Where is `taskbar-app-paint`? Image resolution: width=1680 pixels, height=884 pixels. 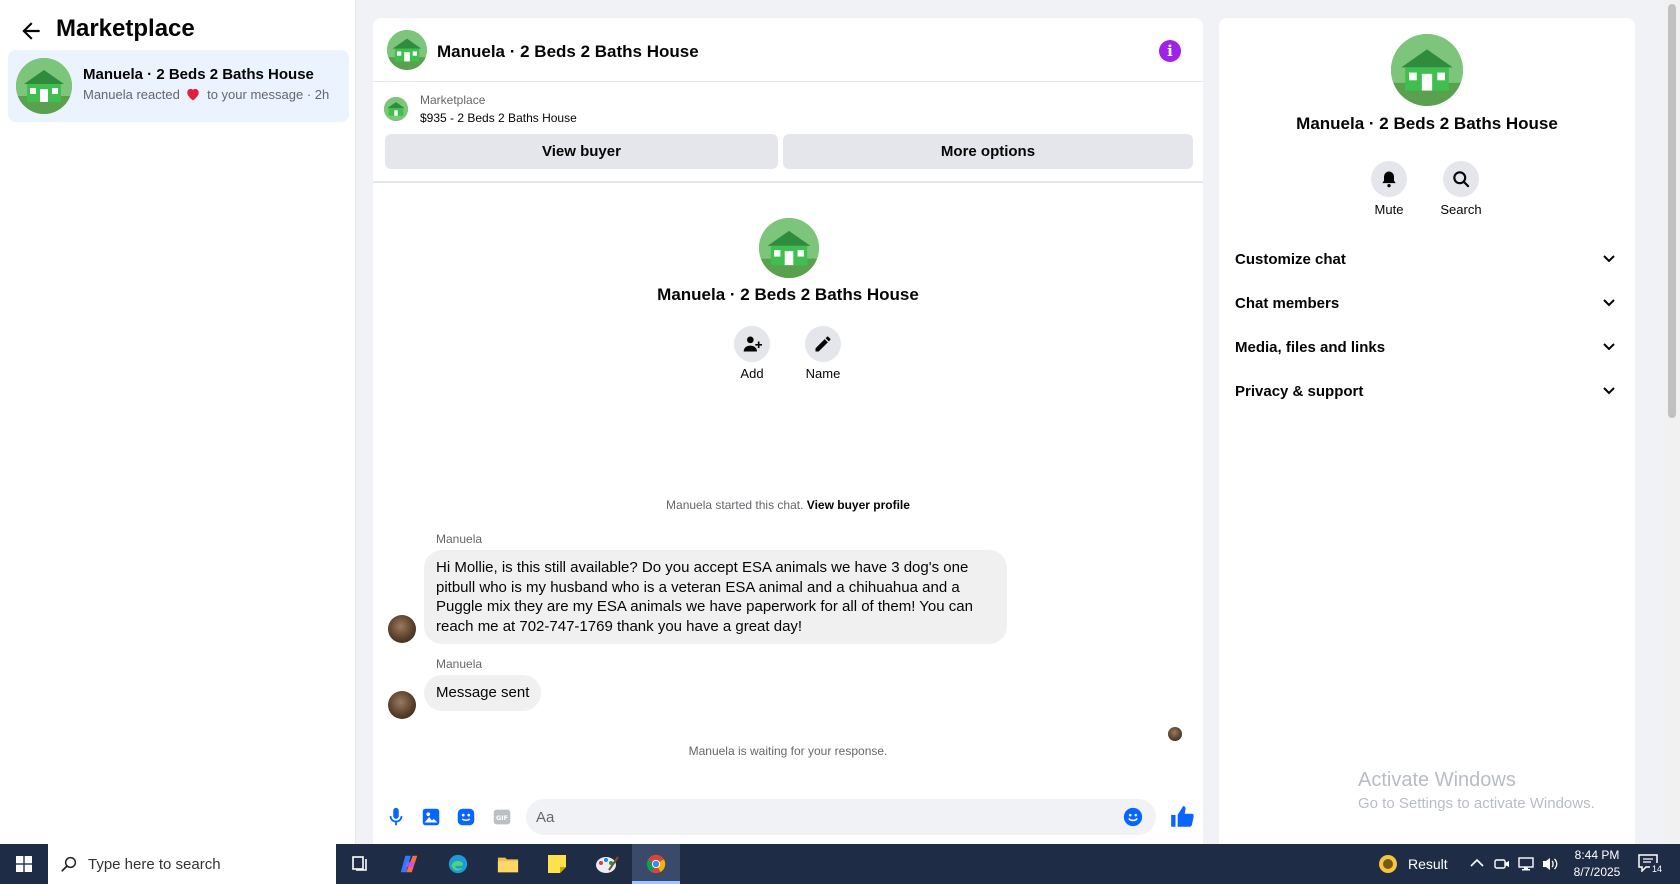
taskbar-app-paint is located at coordinates (607, 864).